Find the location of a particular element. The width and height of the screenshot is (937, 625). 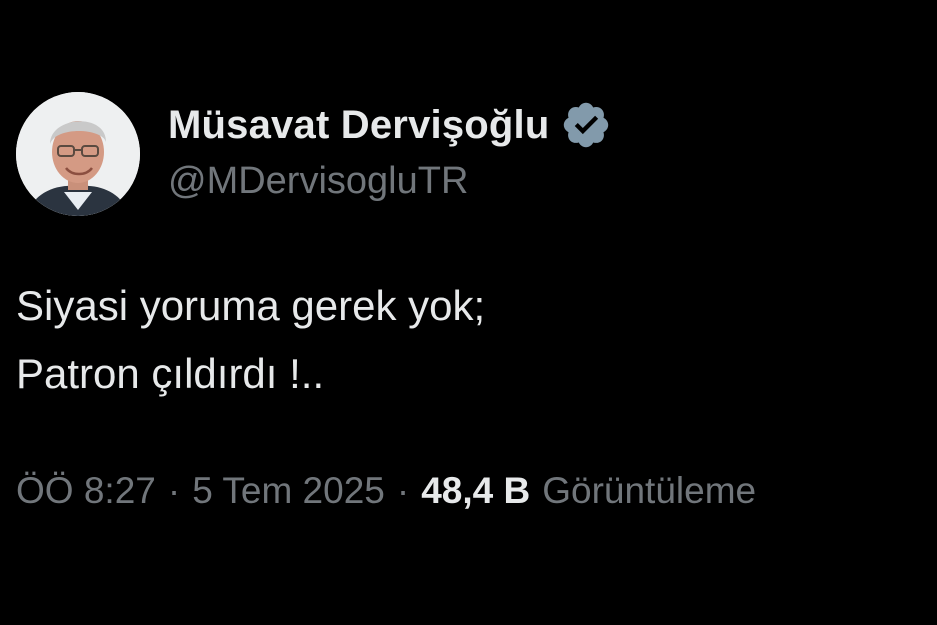

avatar is located at coordinates (78, 154).